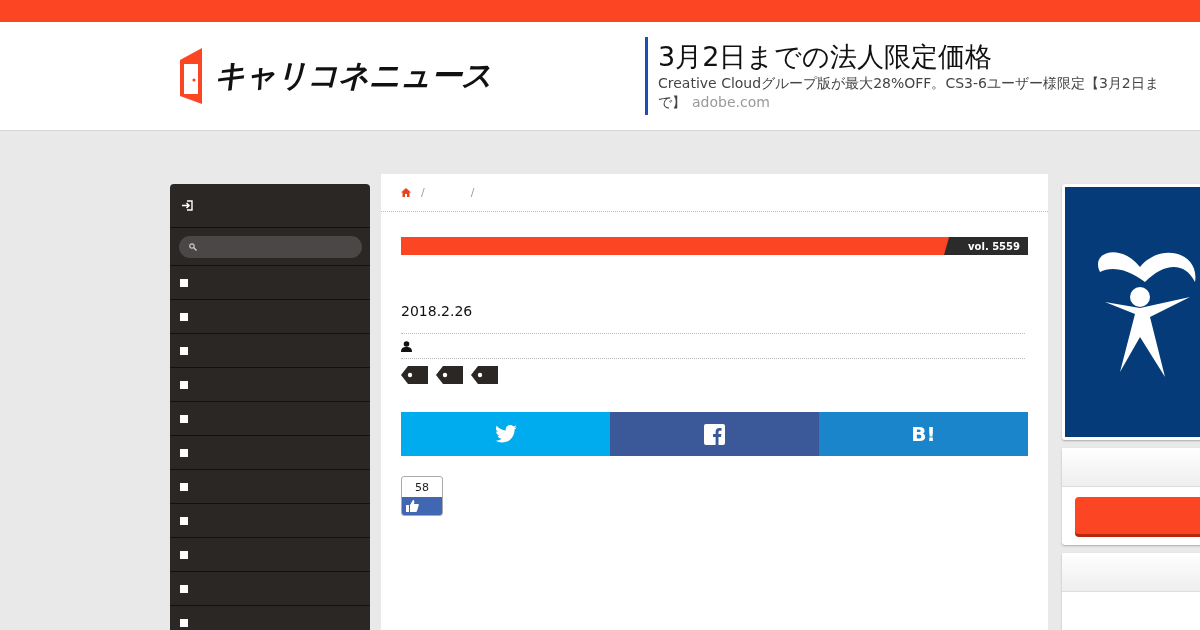 The height and width of the screenshot is (630, 1200). I want to click on ad-banner: 3月2日までの法人限定価格 Creative Cloudグループ版が最大28%OFF。CS3-6ユーザー様限定【3月2日まで】 adobe.com, so click(909, 76).